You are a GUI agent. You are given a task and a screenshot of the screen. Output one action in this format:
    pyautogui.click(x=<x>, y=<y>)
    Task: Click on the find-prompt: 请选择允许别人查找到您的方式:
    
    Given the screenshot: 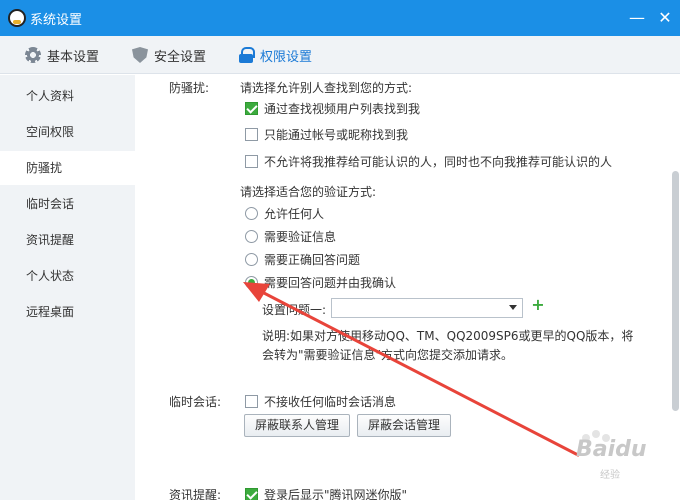 What is the action you would take?
    pyautogui.click(x=326, y=88)
    